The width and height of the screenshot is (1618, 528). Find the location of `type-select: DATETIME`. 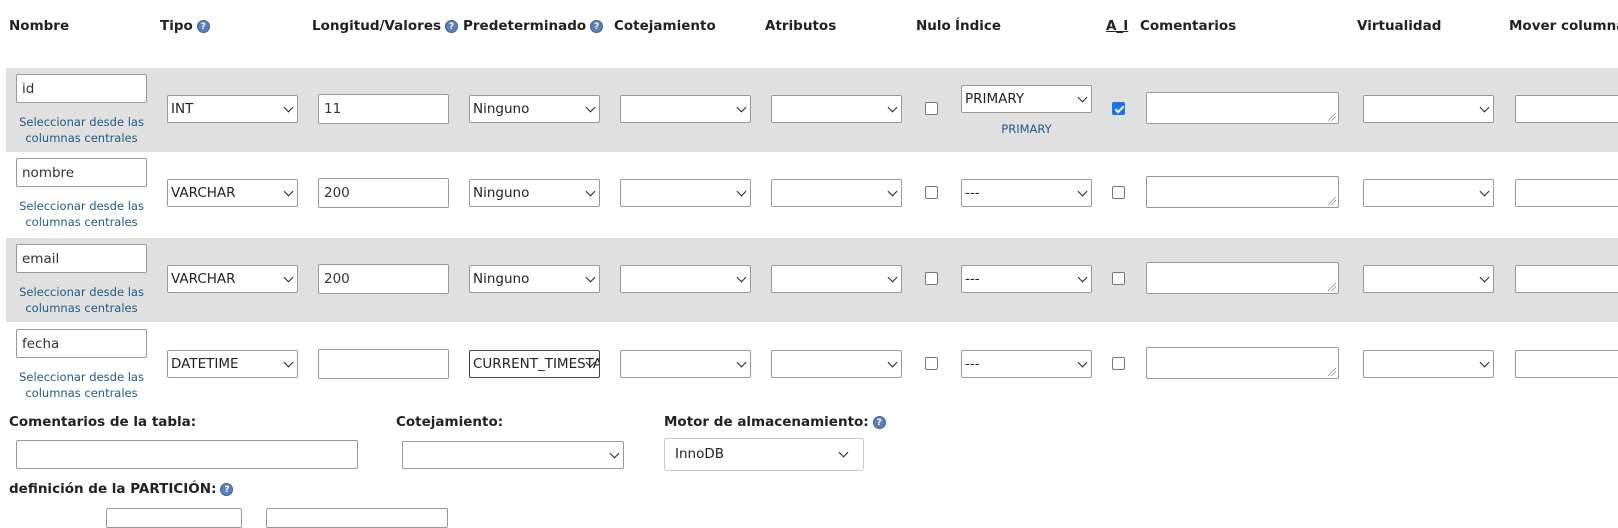

type-select: DATETIME is located at coordinates (232, 364).